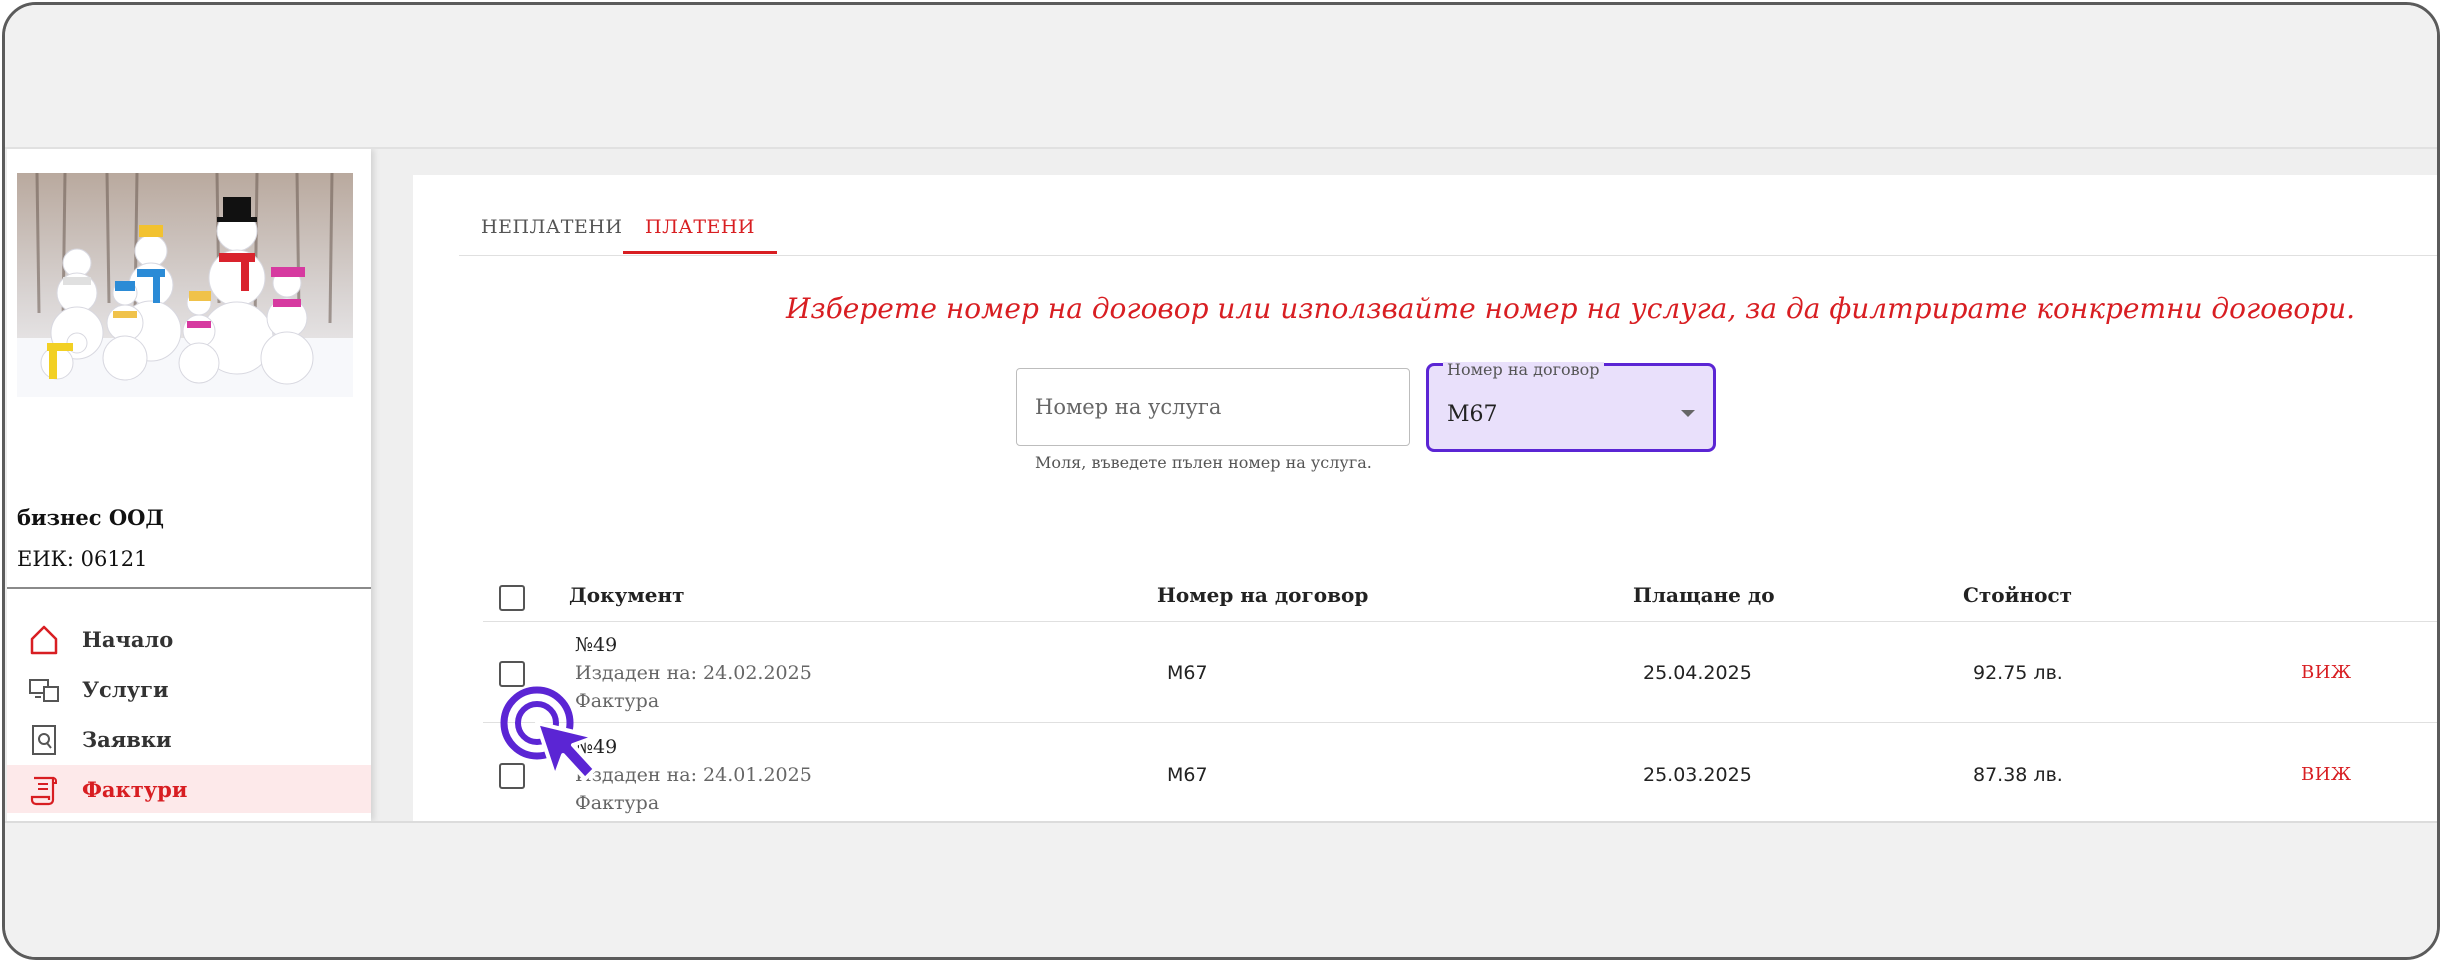 Image resolution: width=2440 pixels, height=960 pixels. What do you see at coordinates (2018, 775) in the screenshot?
I see `amount: 87.38 лв.` at bounding box center [2018, 775].